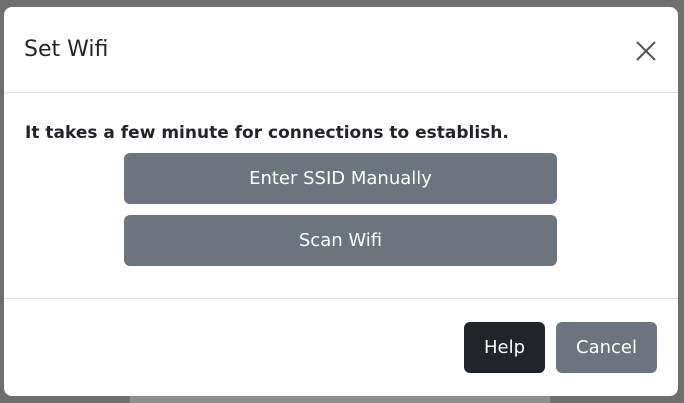 The image size is (684, 403). What do you see at coordinates (340, 240) in the screenshot?
I see `scan-wifi-button: Scan Wifi` at bounding box center [340, 240].